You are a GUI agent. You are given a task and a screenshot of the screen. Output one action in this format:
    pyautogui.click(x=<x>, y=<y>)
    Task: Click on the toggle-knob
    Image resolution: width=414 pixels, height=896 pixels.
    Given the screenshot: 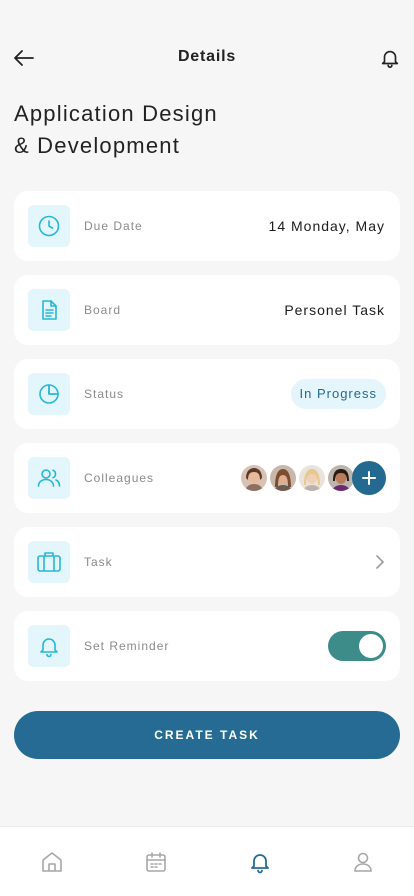 What is the action you would take?
    pyautogui.click(x=371, y=646)
    